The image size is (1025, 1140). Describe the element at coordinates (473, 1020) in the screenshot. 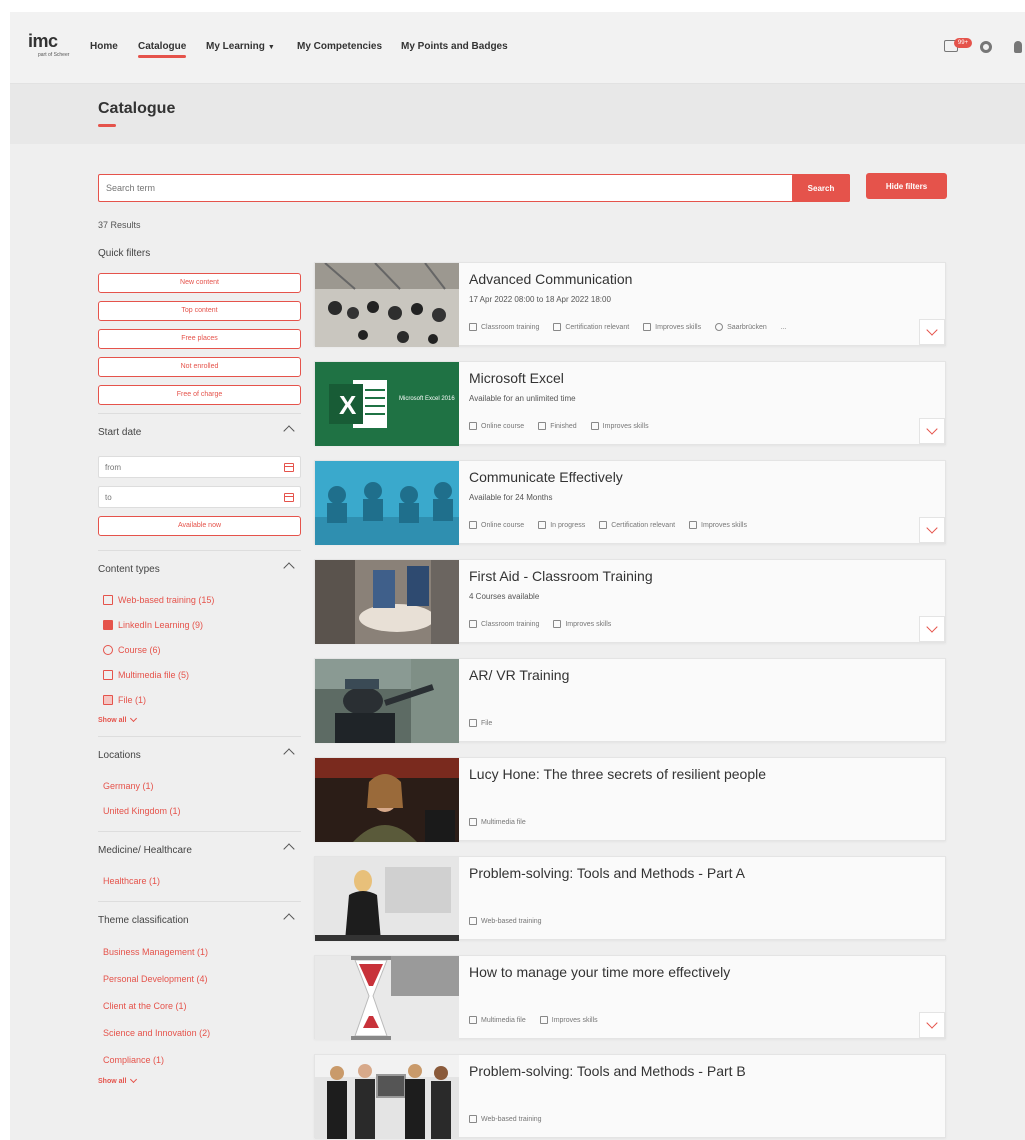

I see `multimedia-icon` at that location.